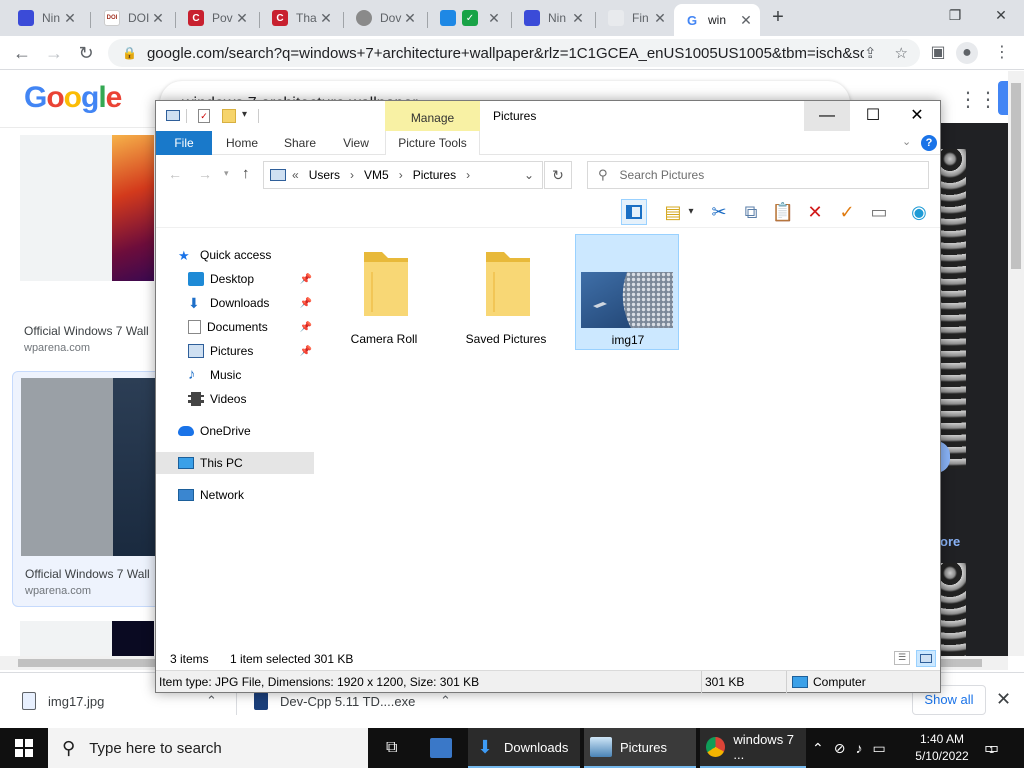 The width and height of the screenshot is (1024, 768). I want to click on result-source: wparena.com, so click(57, 348).